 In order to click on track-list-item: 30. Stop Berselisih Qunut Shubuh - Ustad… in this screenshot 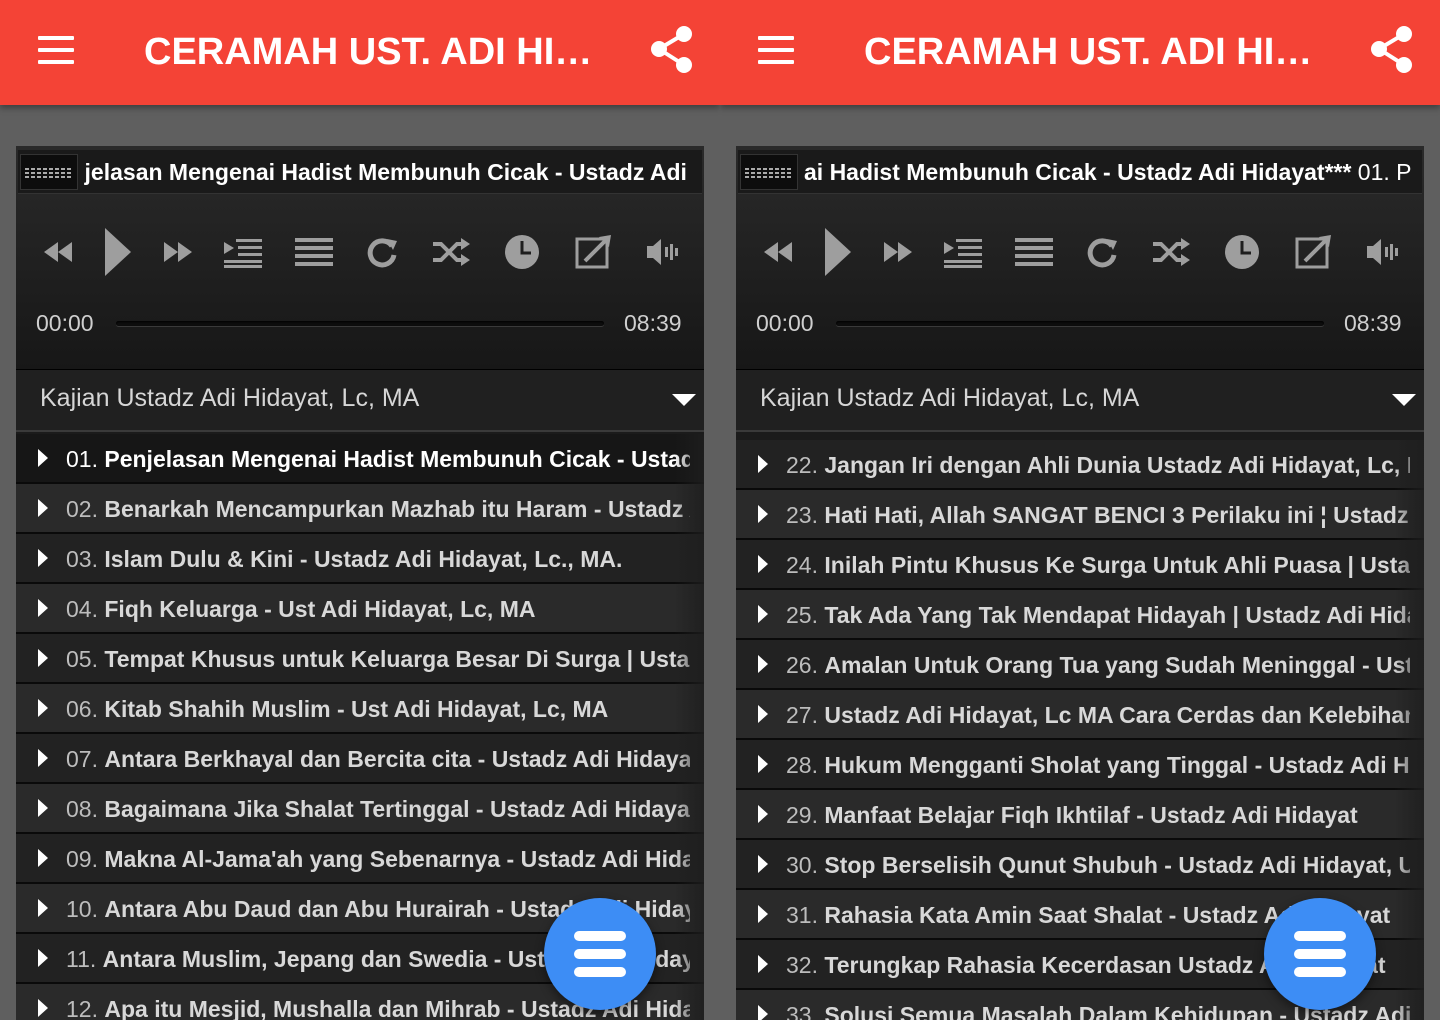, I will do `click(1080, 865)`.